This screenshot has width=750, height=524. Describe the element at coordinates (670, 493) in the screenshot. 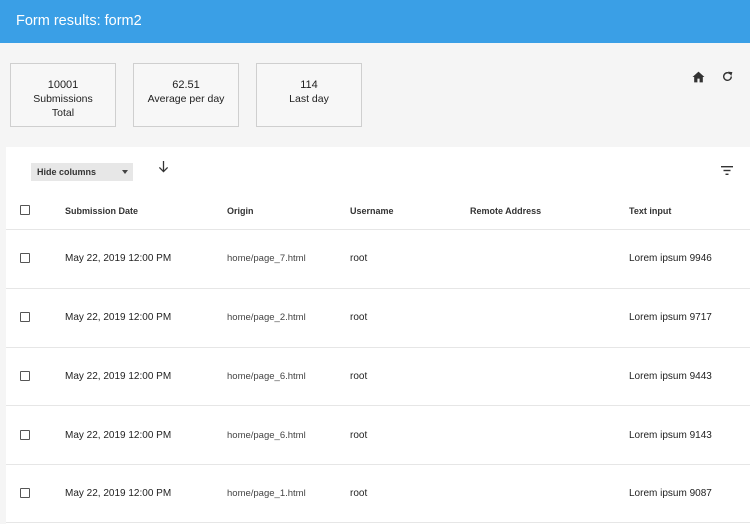

I see `cell-text-input: Lorem ipsum 9087` at that location.